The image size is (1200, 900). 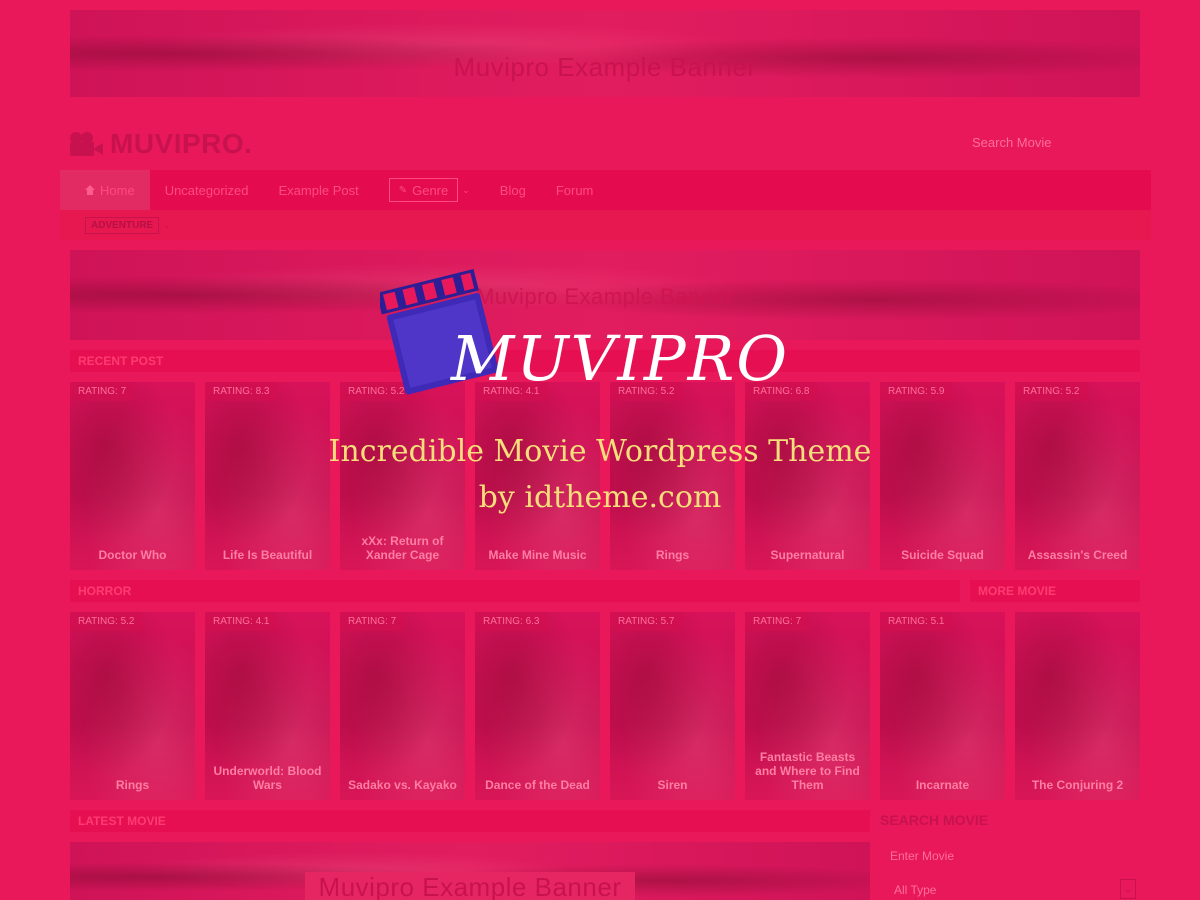 What do you see at coordinates (620, 358) in the screenshot?
I see `overlay-title: MUVIPRO` at bounding box center [620, 358].